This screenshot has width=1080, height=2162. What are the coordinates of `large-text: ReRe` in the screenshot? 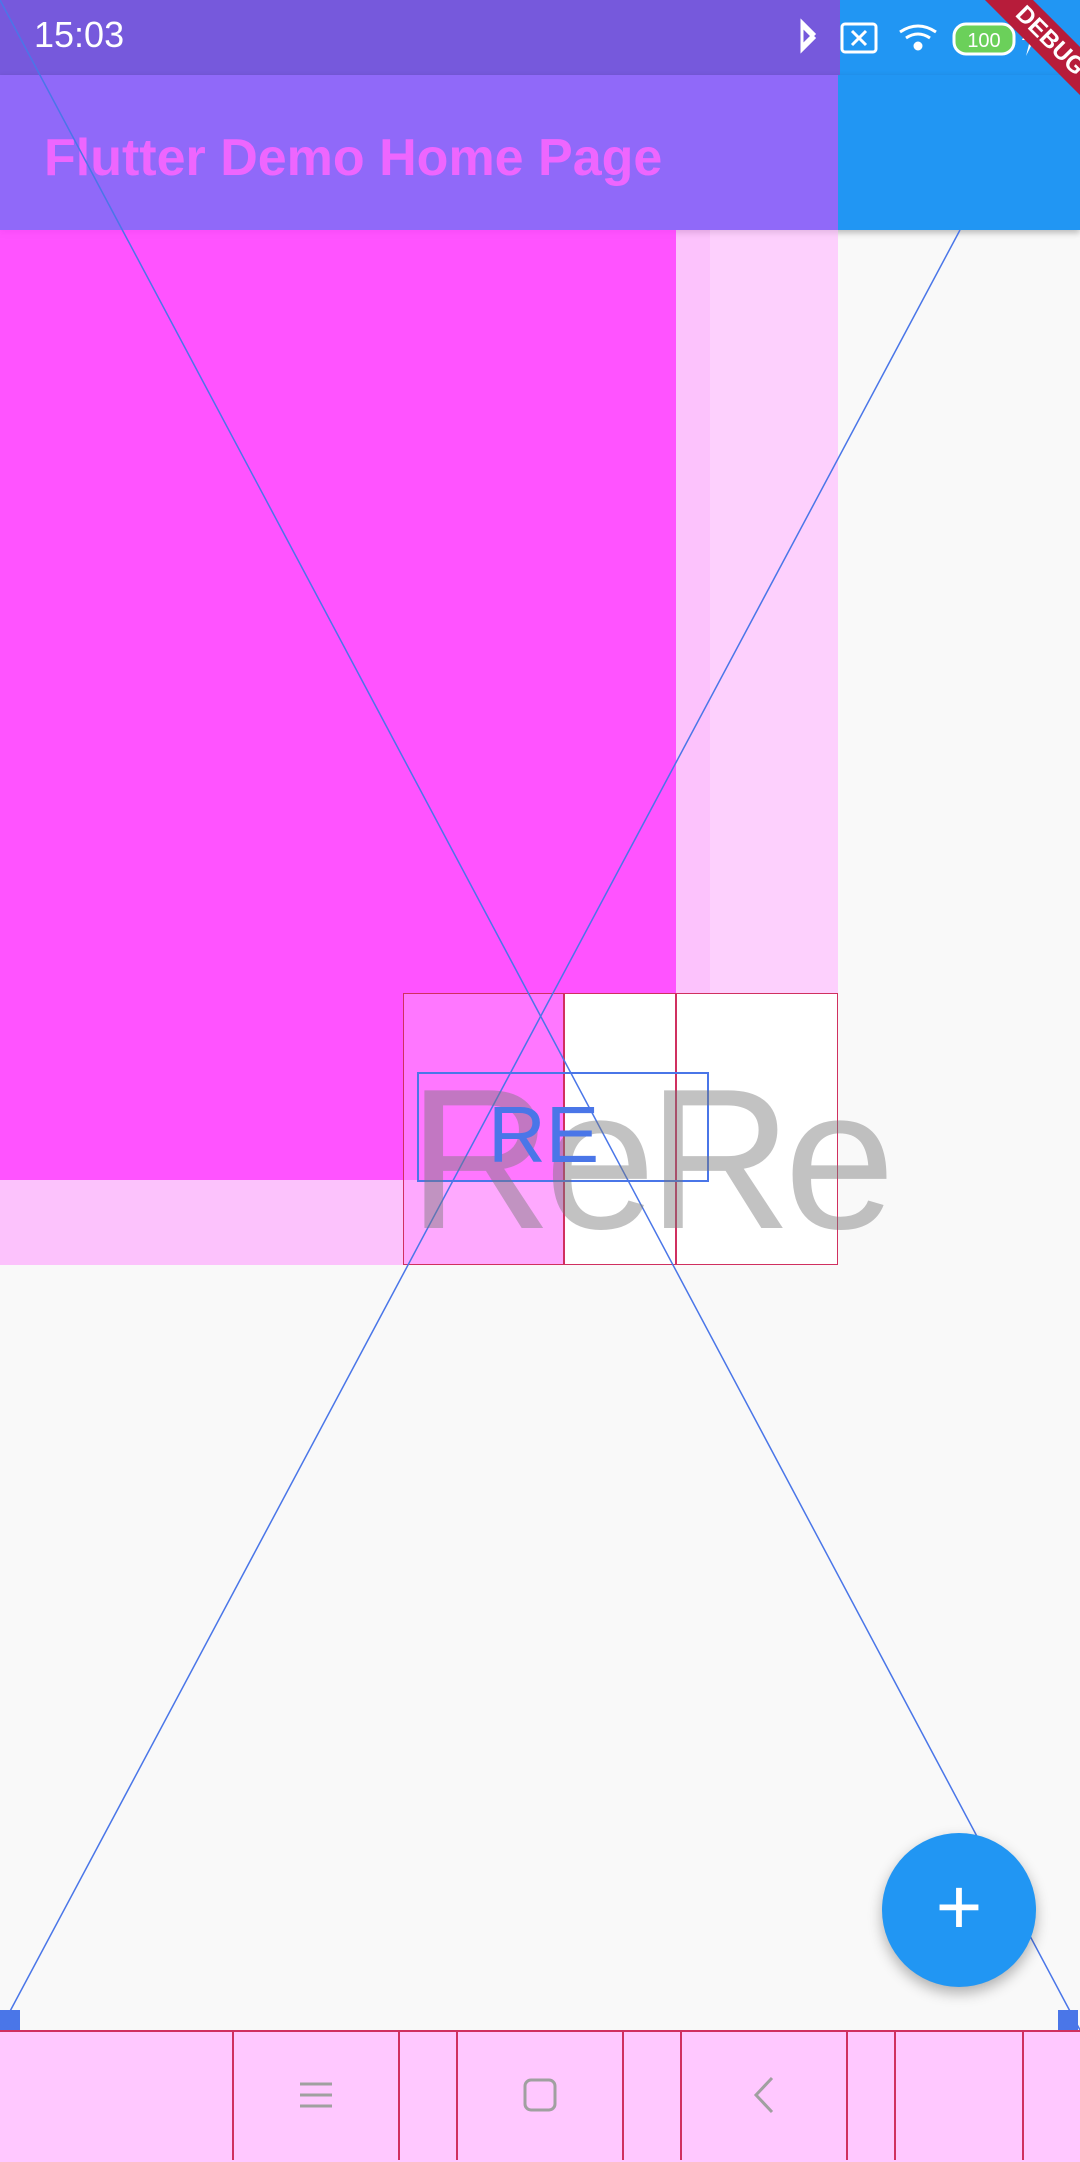 It's located at (651, 1159).